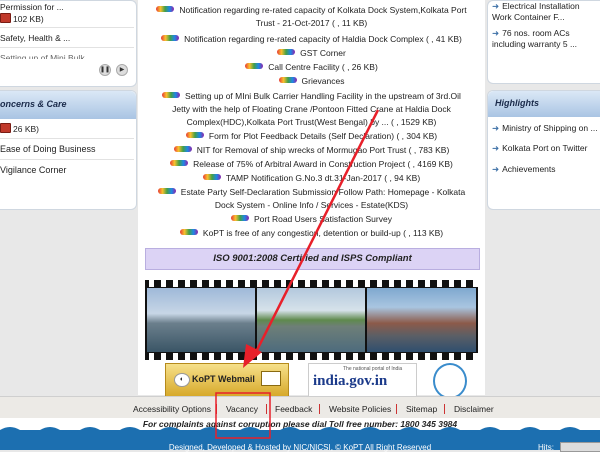  What do you see at coordinates (315, 234) in the screenshot?
I see `annotation-arrow` at bounding box center [315, 234].